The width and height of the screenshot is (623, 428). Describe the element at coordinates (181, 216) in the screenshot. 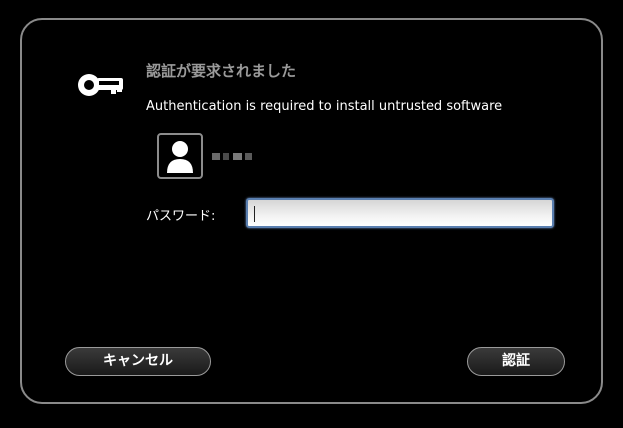

I see `password-label: パスワード:` at that location.